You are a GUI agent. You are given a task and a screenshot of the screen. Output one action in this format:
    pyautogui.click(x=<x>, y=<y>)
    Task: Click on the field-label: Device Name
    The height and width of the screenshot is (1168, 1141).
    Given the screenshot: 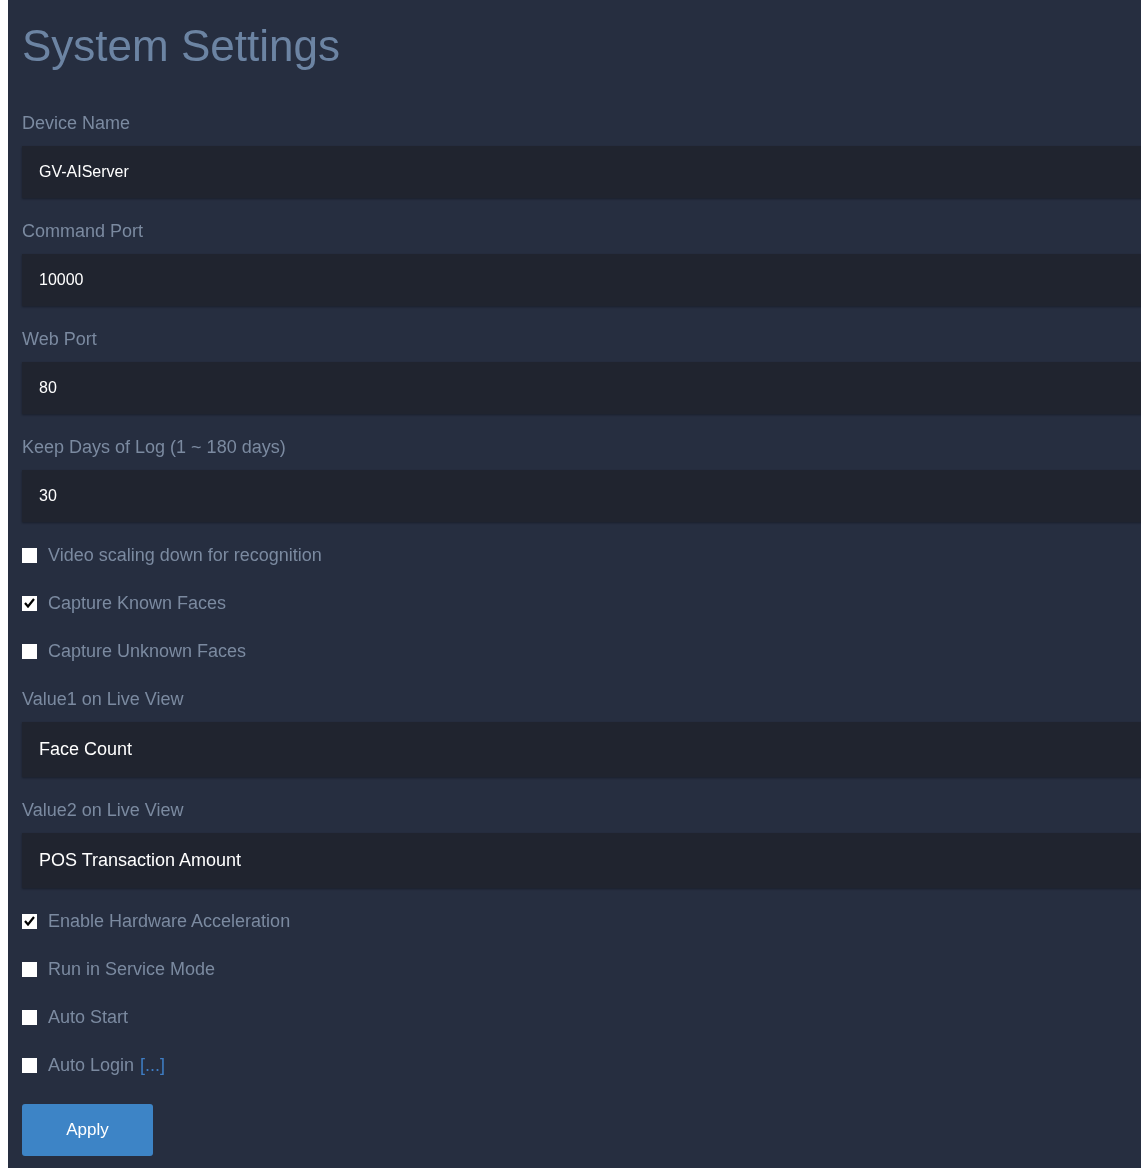 What is the action you would take?
    pyautogui.click(x=77, y=123)
    